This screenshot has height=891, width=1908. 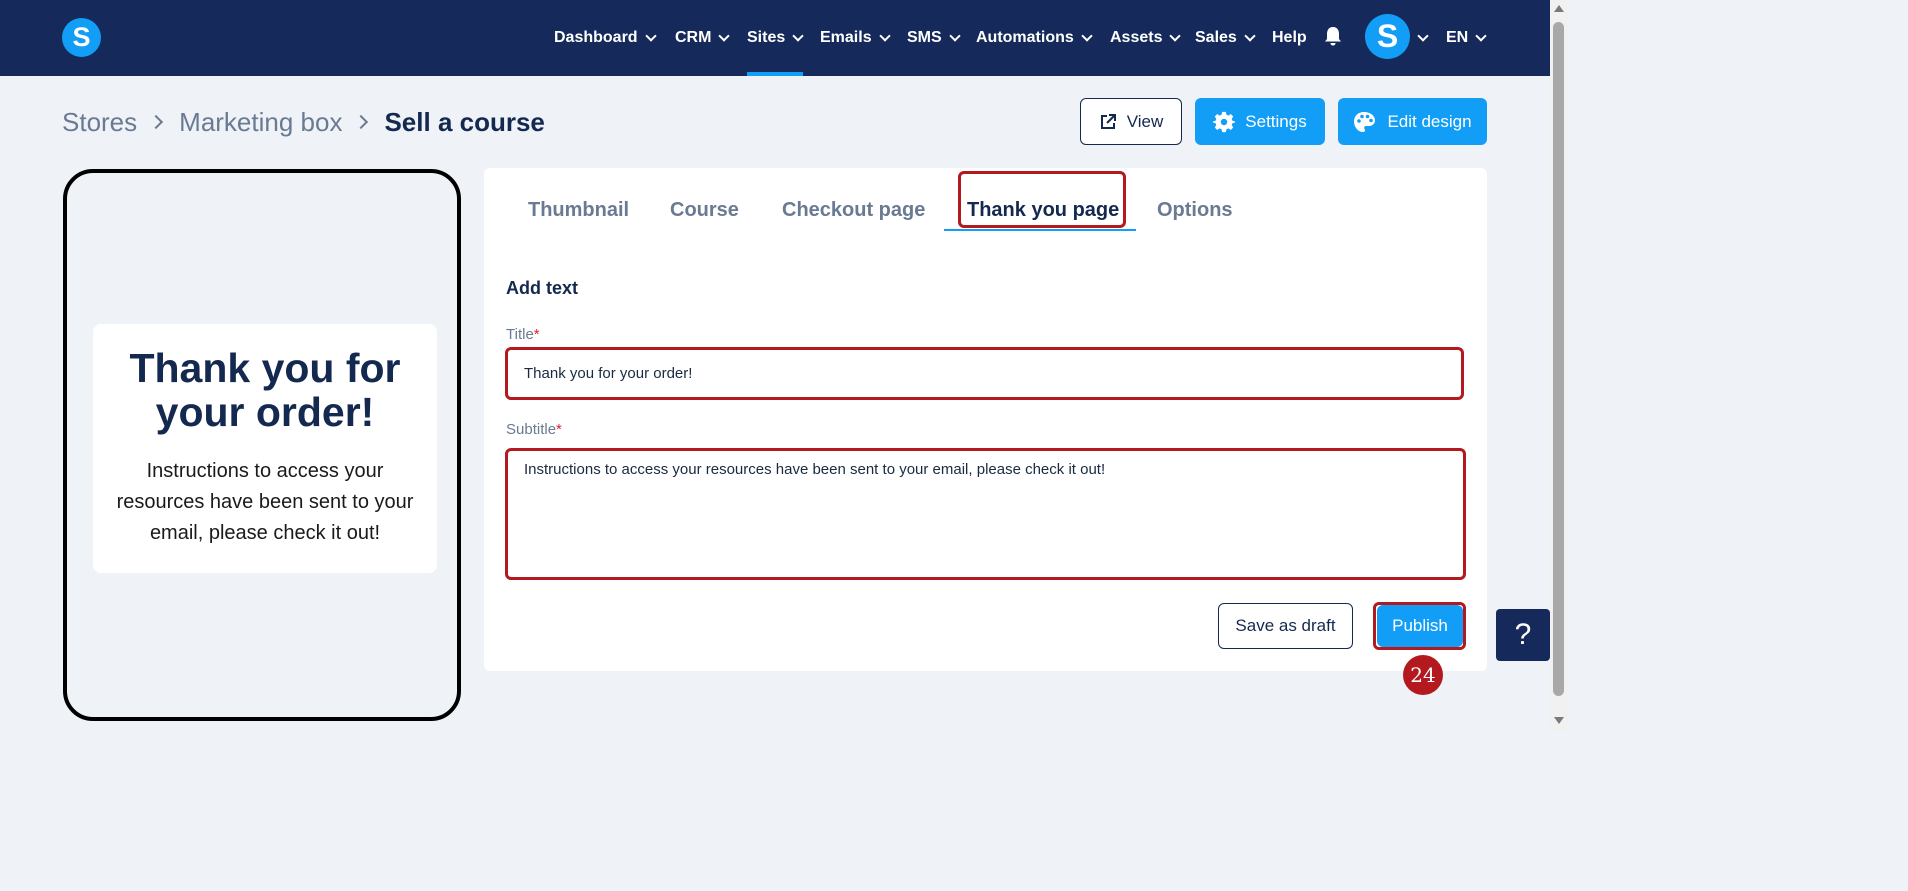 I want to click on breadcrumb-stores: Stores, so click(x=99, y=122).